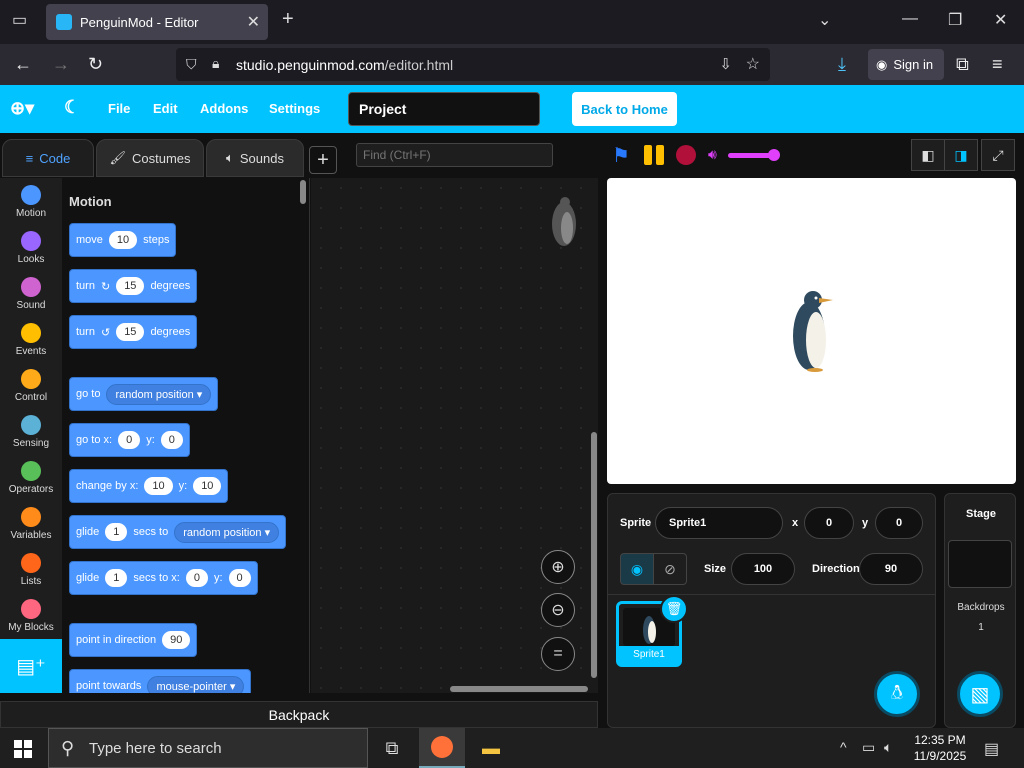 Image resolution: width=1024 pixels, height=768 pixels. Describe the element at coordinates (22, 108) in the screenshot. I see `language-globe-icon: ⊕▾` at that location.